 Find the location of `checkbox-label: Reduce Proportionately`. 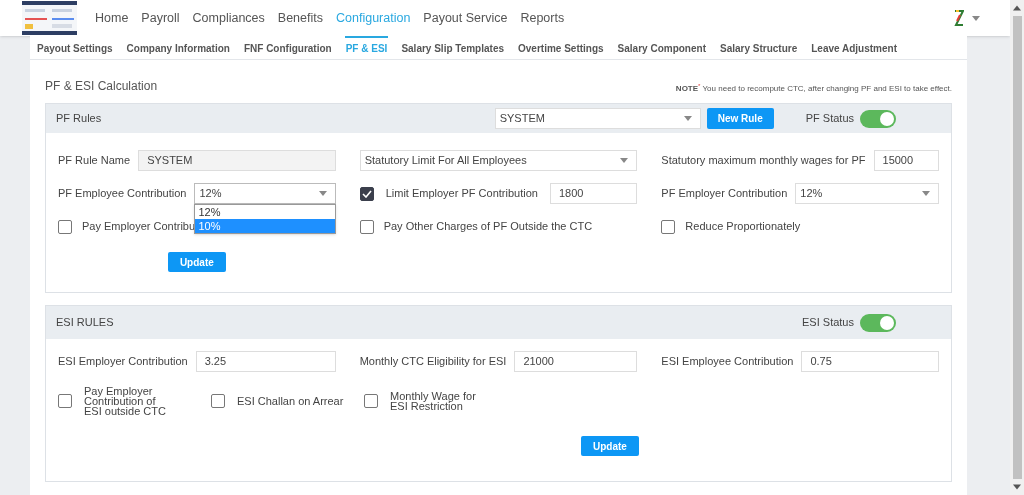

checkbox-label: Reduce Proportionately is located at coordinates (743, 227).